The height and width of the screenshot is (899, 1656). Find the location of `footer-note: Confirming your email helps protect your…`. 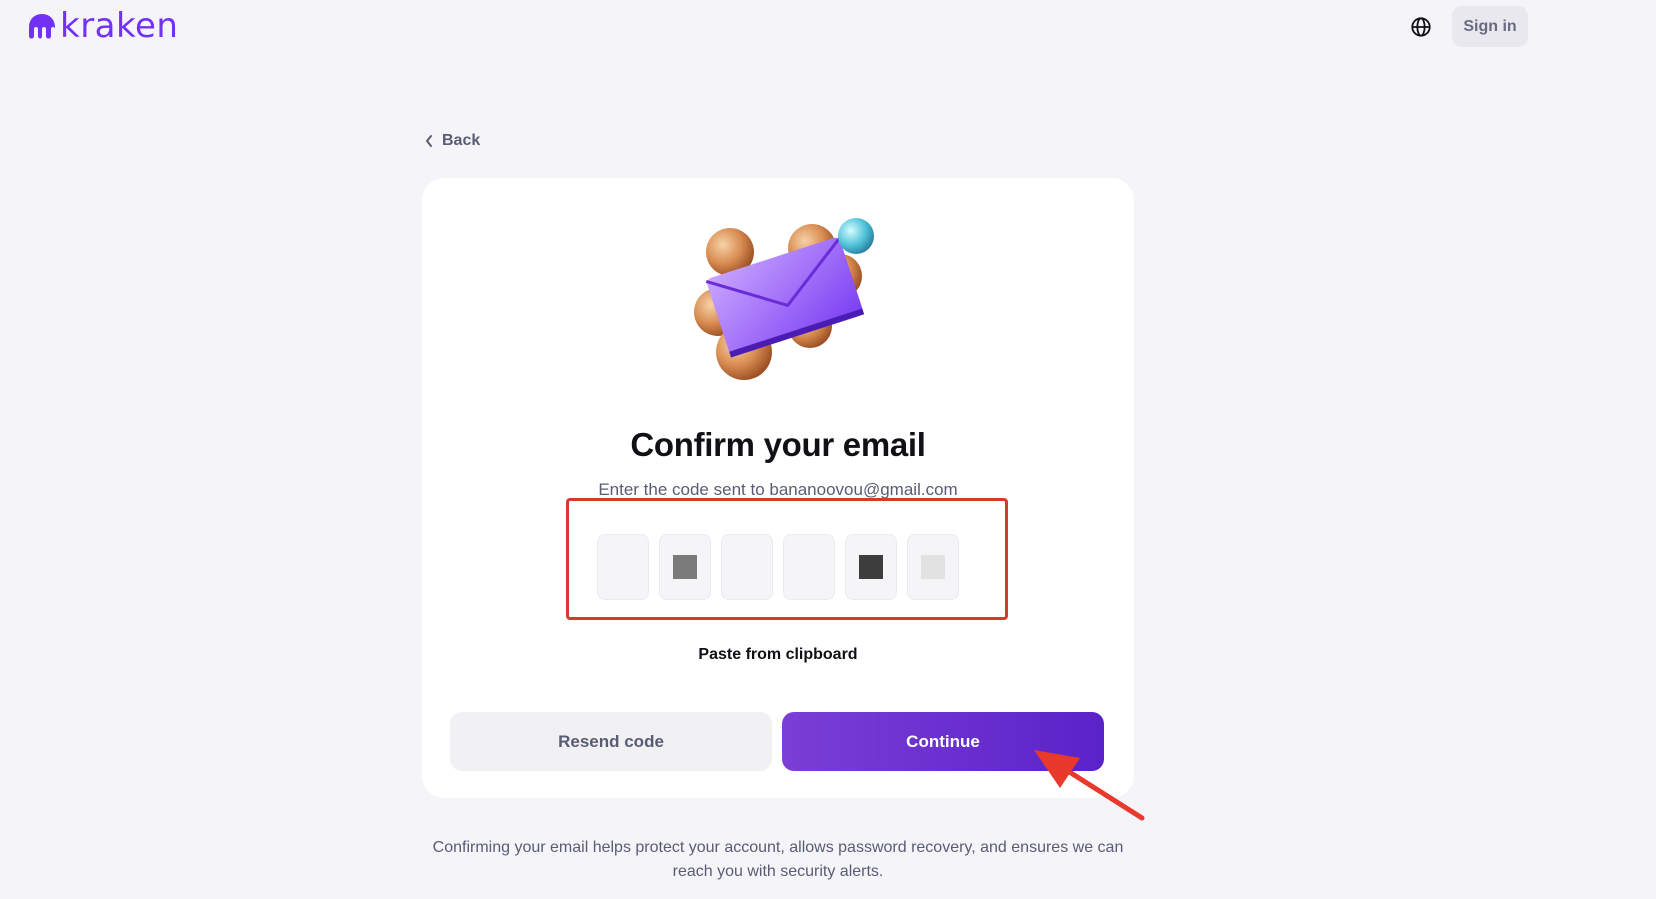

footer-note: Confirming your email helps protect your… is located at coordinates (778, 859).